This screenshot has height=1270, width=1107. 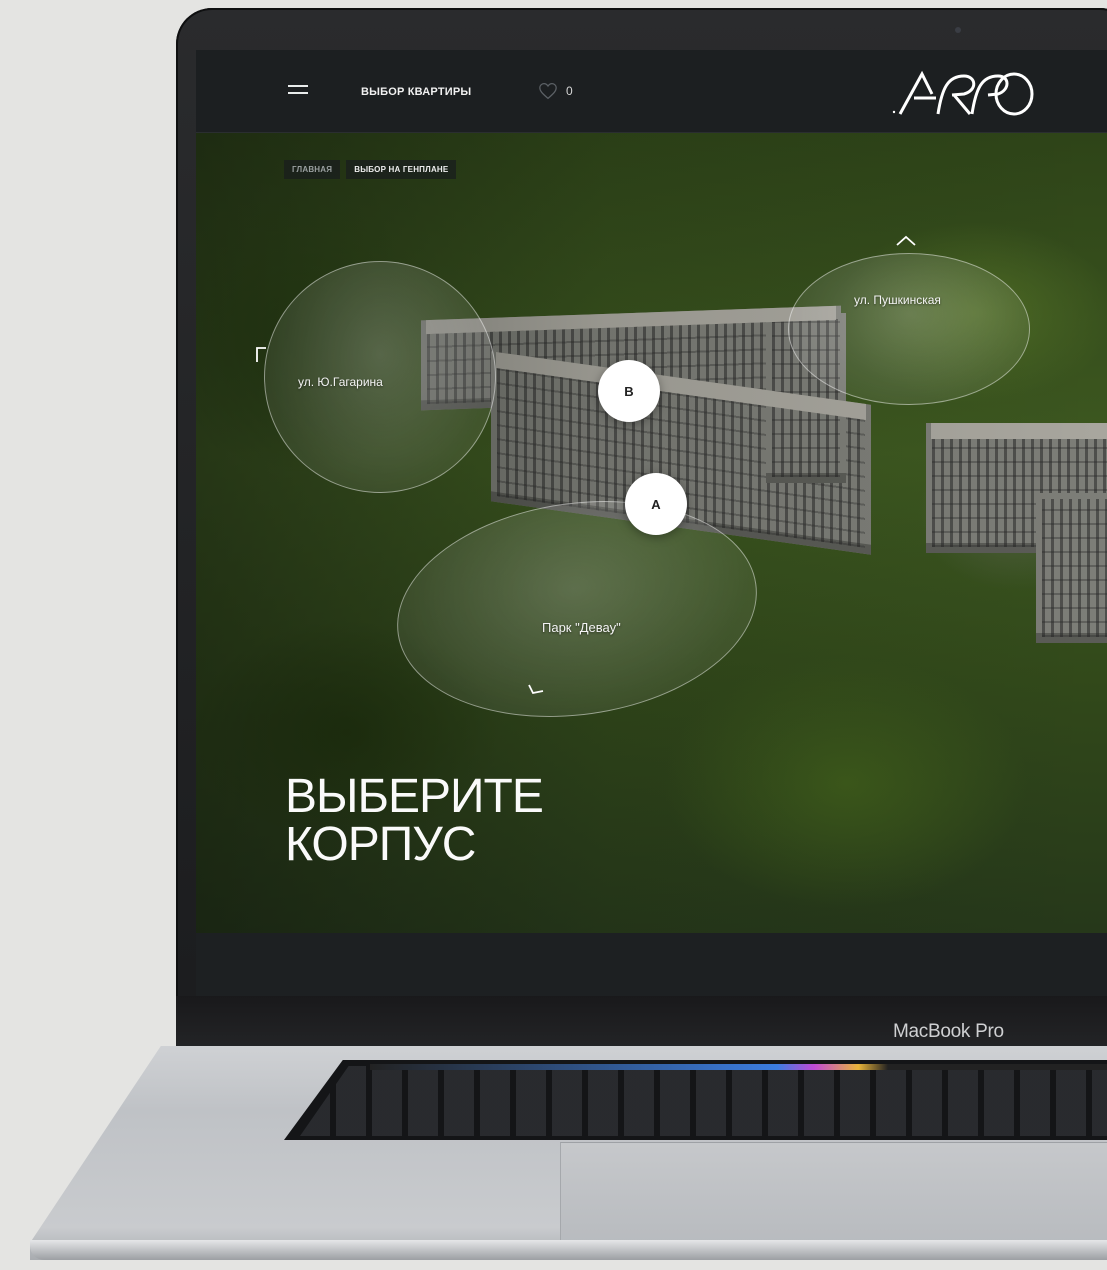 I want to click on site-header: ВЫБОР КВАРТИРЫ 0, so click(x=651, y=91).